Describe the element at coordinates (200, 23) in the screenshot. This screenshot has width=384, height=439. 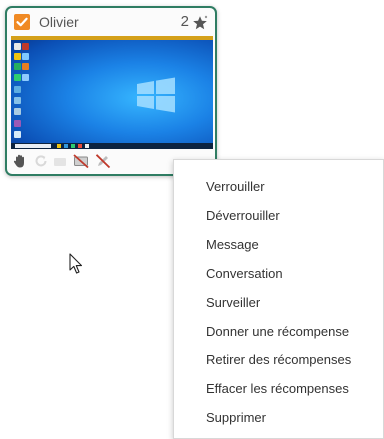
I see `star-icon` at that location.